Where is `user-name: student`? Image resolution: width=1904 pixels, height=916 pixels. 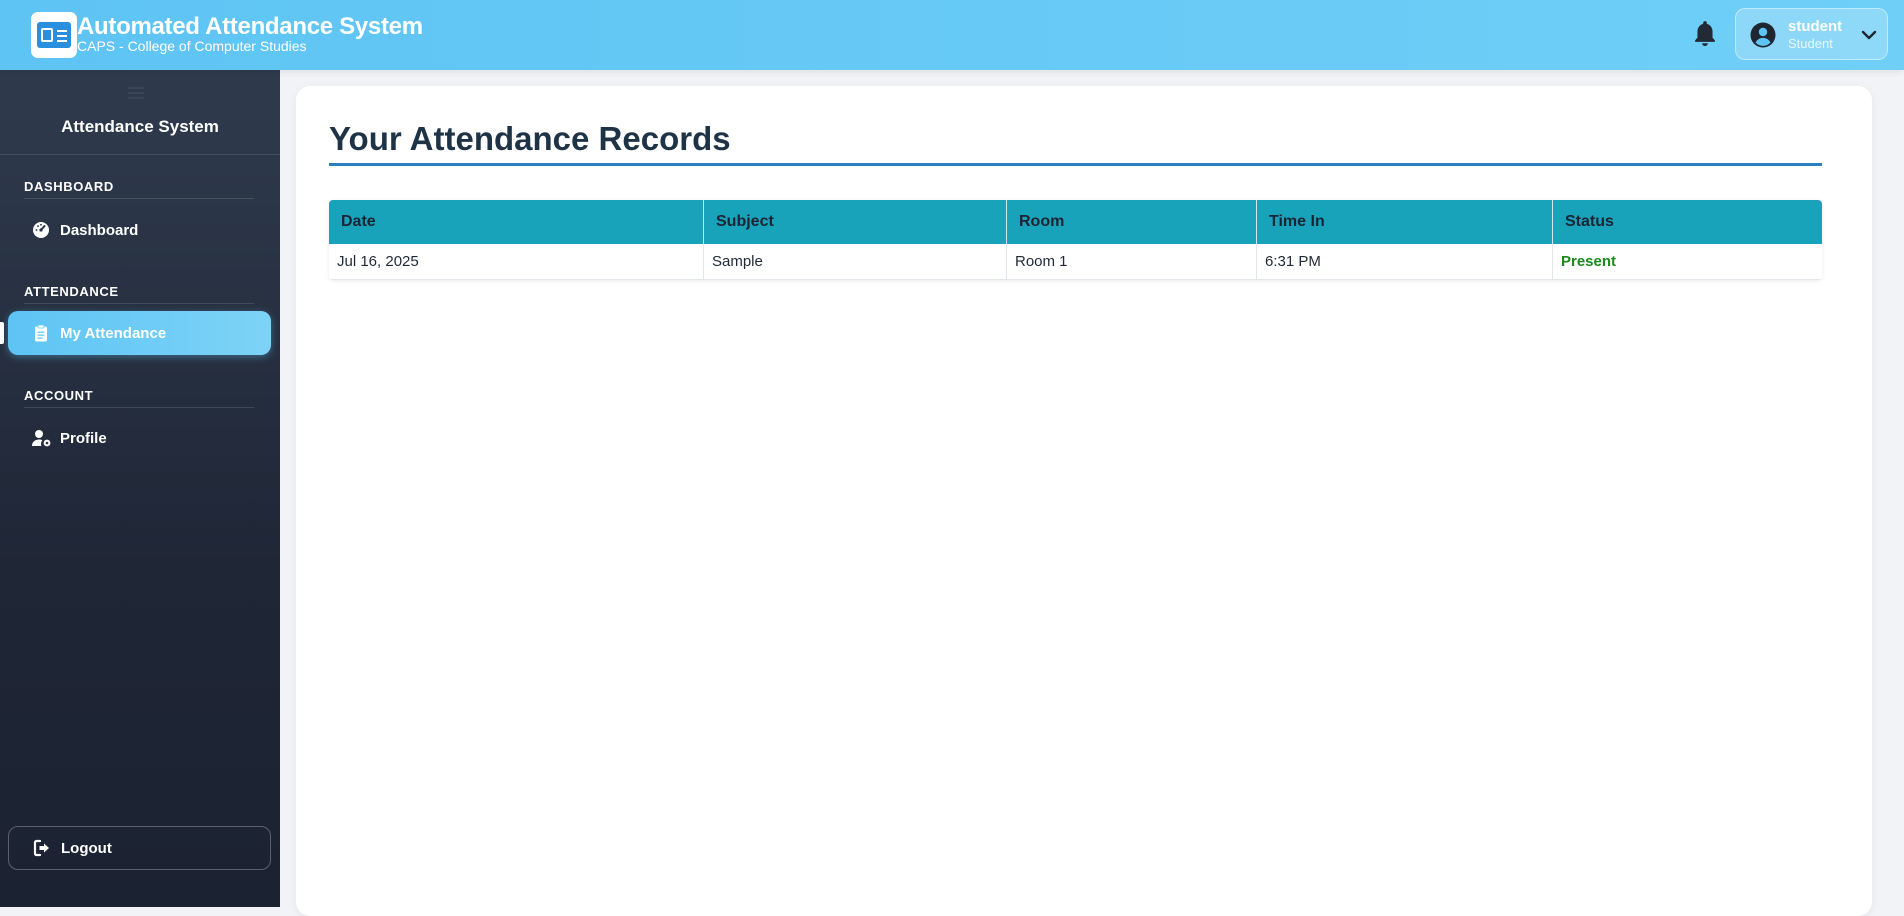
user-name: student is located at coordinates (1815, 26).